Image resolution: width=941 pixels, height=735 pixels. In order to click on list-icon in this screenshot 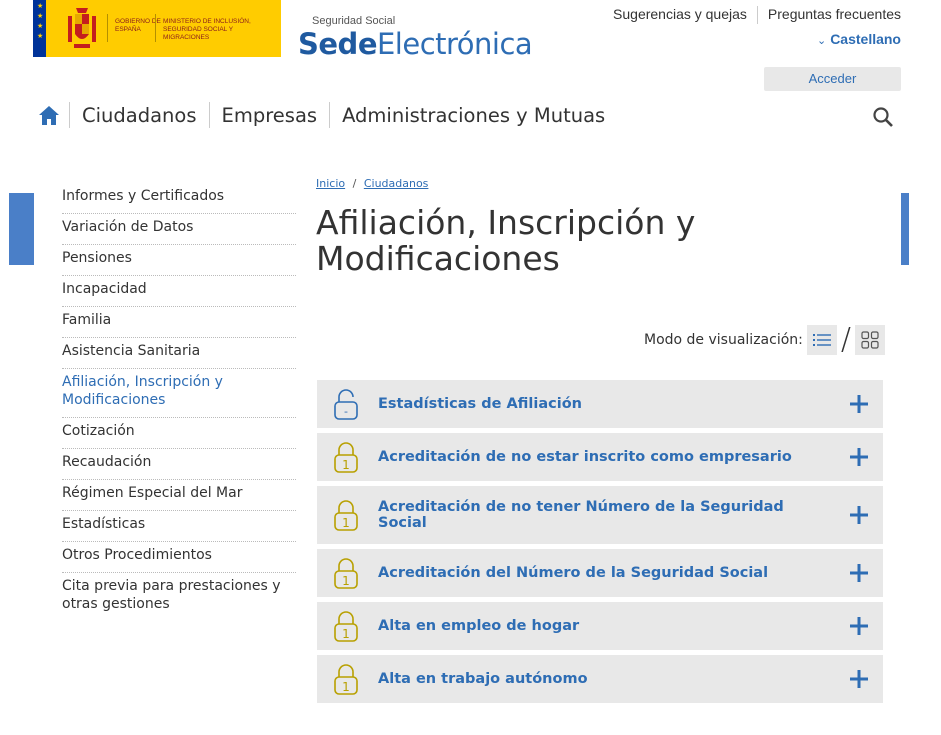, I will do `click(821, 340)`.